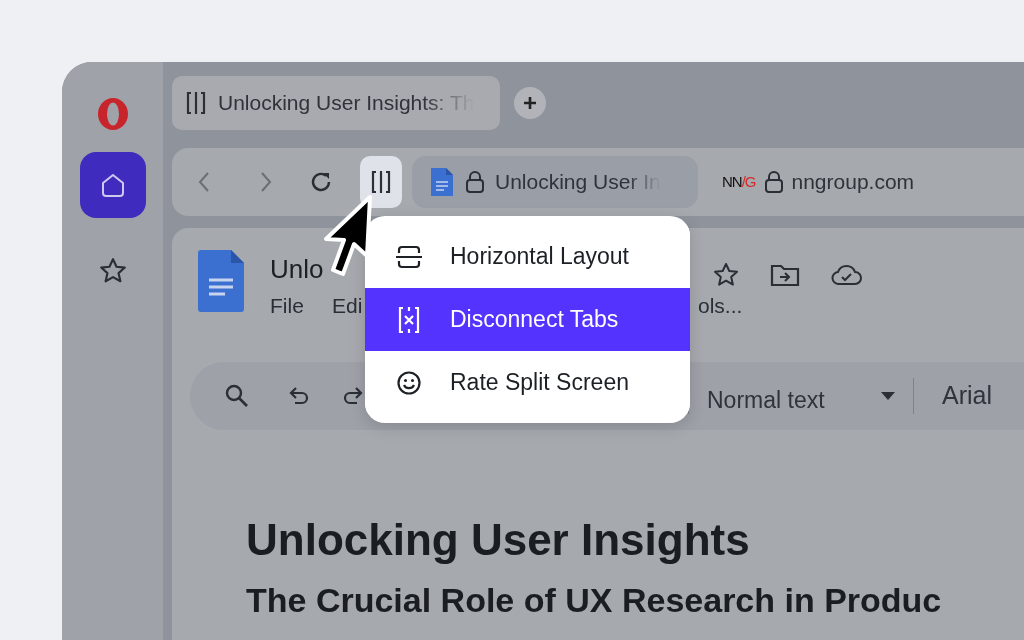 Image resolution: width=1024 pixels, height=640 pixels. Describe the element at coordinates (888, 396) in the screenshot. I see `caret-icon` at that location.